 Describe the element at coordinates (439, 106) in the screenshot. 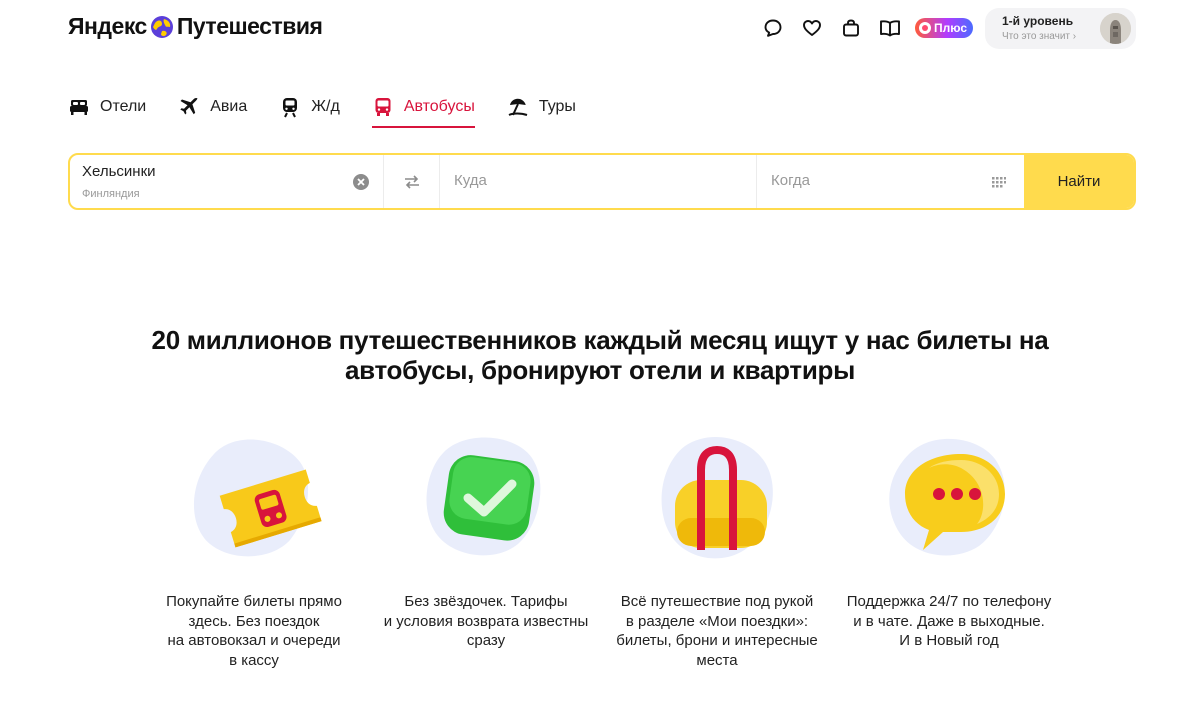

I see `tab-label: Автобусы` at that location.